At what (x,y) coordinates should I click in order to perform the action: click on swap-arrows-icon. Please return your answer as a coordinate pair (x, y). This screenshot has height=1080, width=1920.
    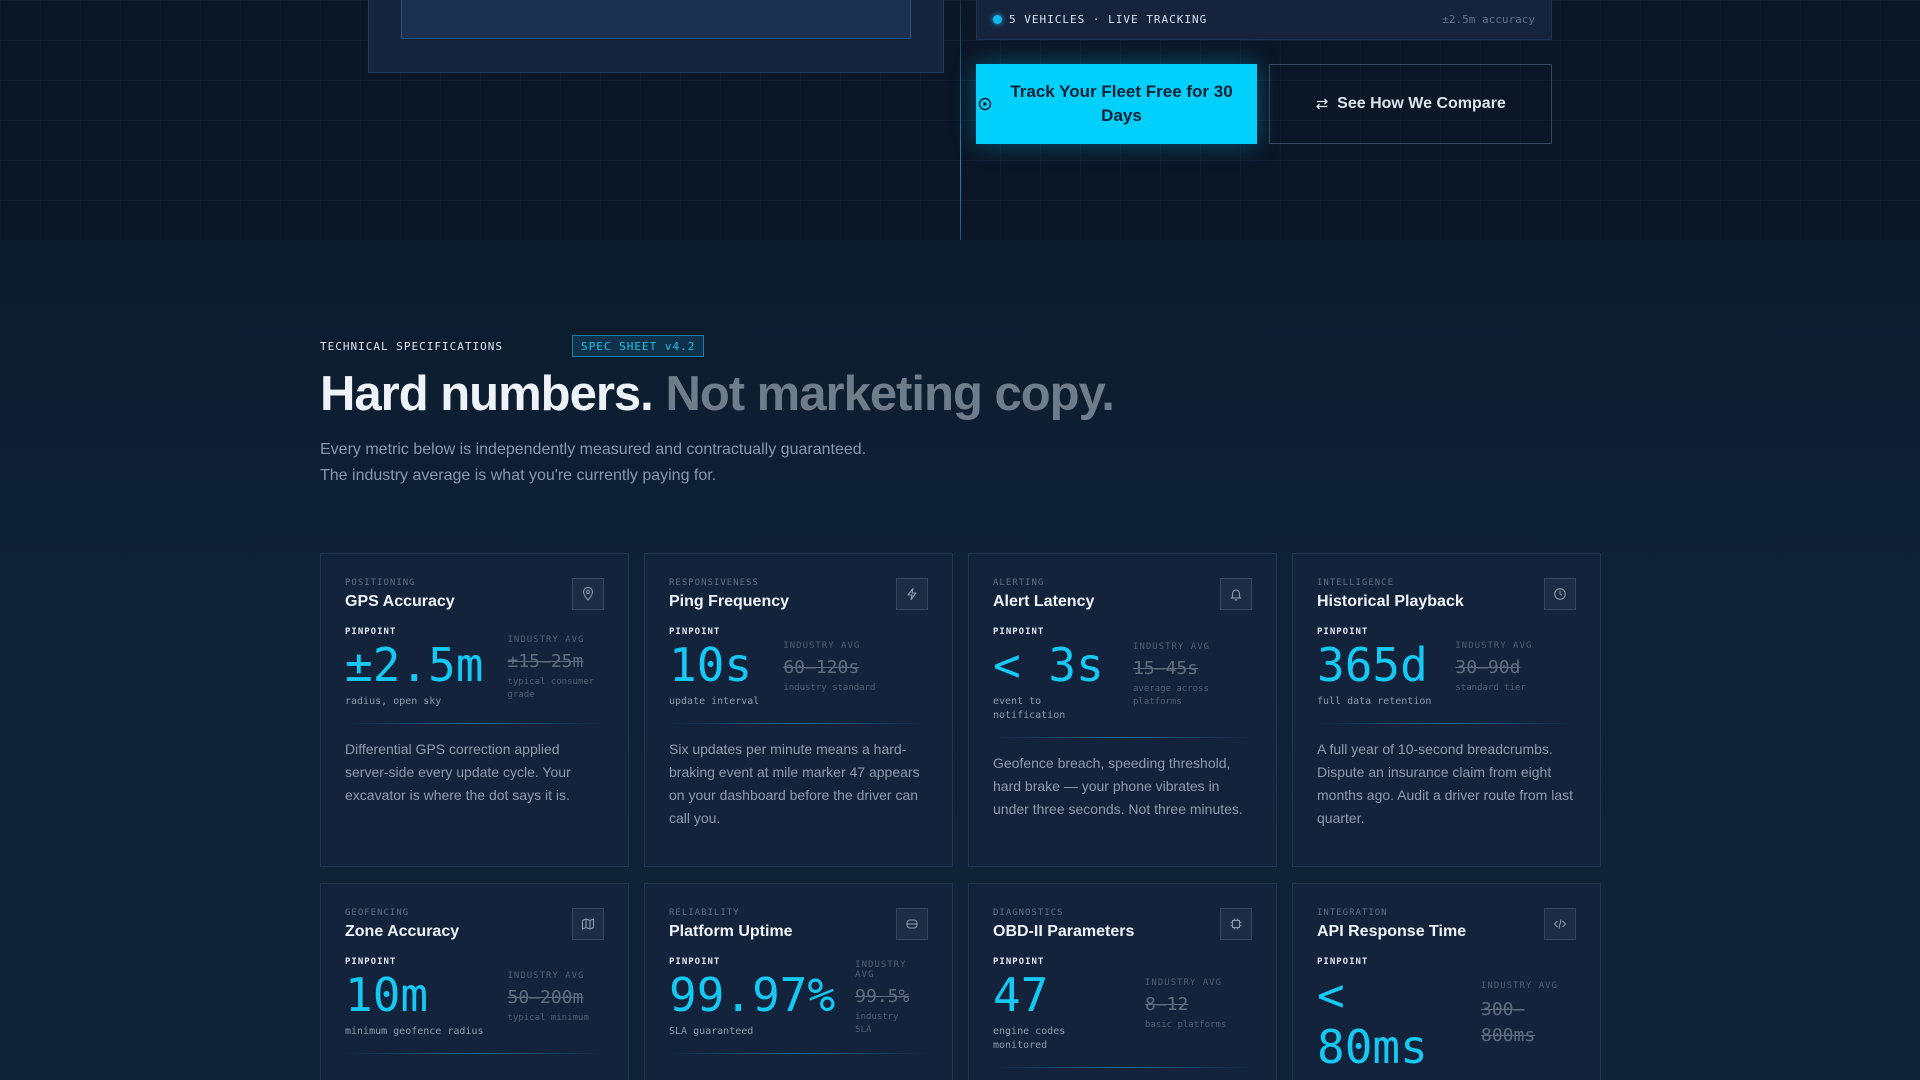
    Looking at the image, I should click on (1322, 104).